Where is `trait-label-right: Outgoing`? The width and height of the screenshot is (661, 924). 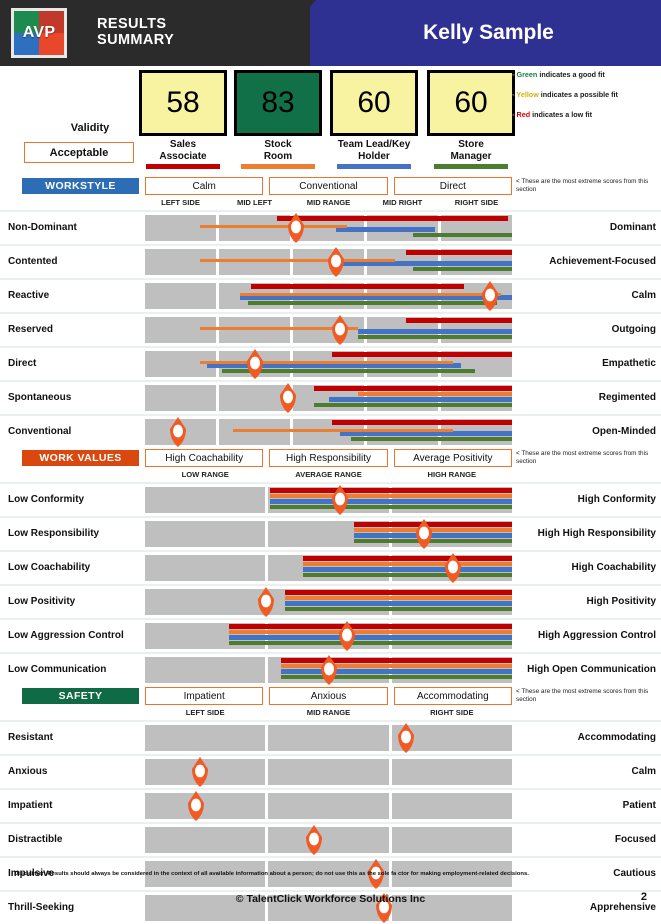
trait-label-right: Outgoing is located at coordinates (633, 330).